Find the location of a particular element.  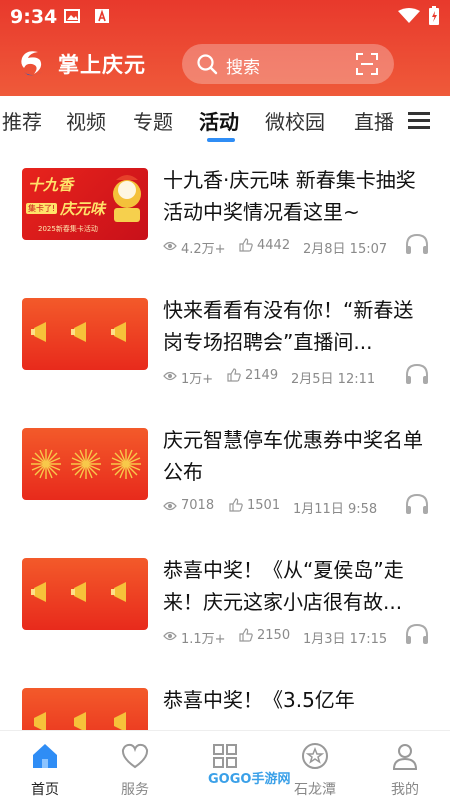

tab-micro-campus: 微校园 is located at coordinates (295, 120).